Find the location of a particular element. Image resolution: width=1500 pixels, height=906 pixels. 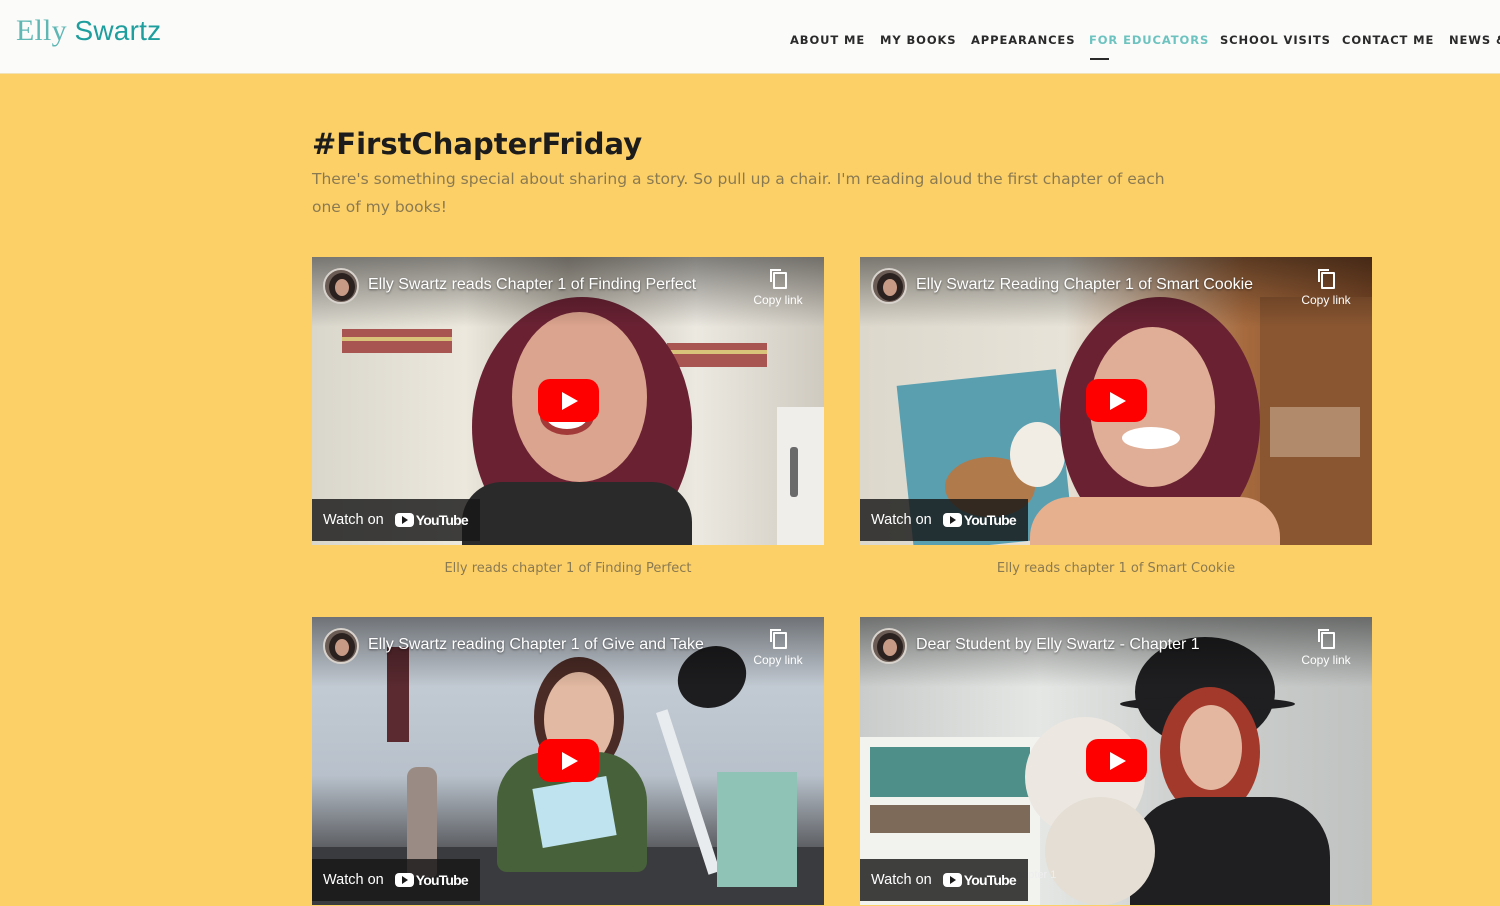

video-caption: Elly reads chapter 1 of Smart Cookie is located at coordinates (1116, 568).